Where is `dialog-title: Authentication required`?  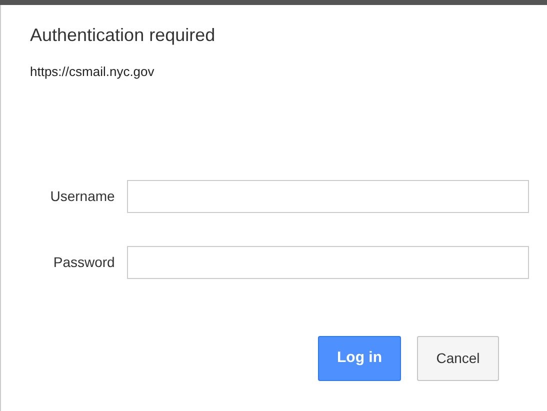
dialog-title: Authentication required is located at coordinates (123, 35).